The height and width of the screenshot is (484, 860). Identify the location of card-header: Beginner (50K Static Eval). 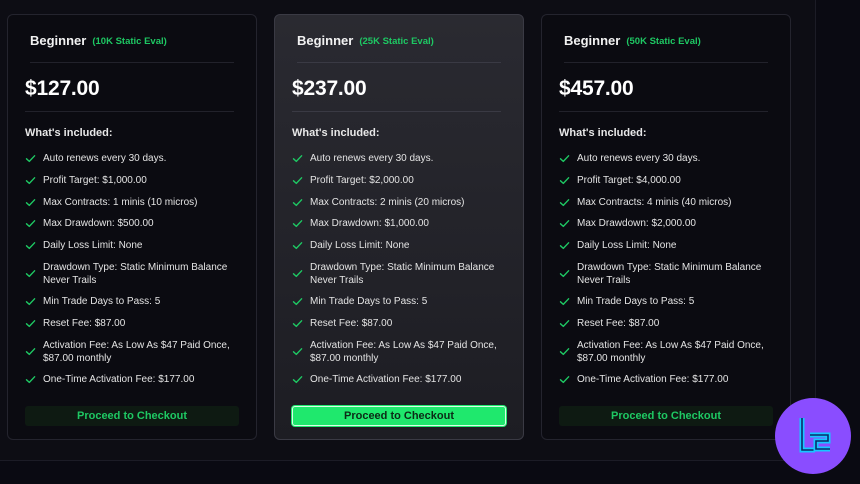
(666, 48).